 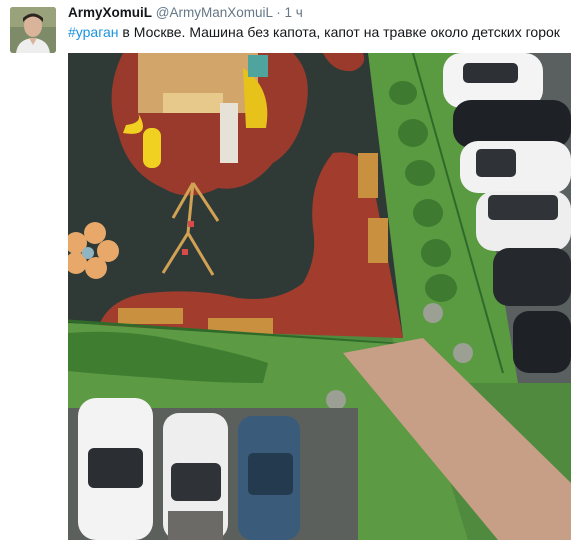 What do you see at coordinates (110, 12) in the screenshot?
I see `display-name: ArmyXomuiL` at bounding box center [110, 12].